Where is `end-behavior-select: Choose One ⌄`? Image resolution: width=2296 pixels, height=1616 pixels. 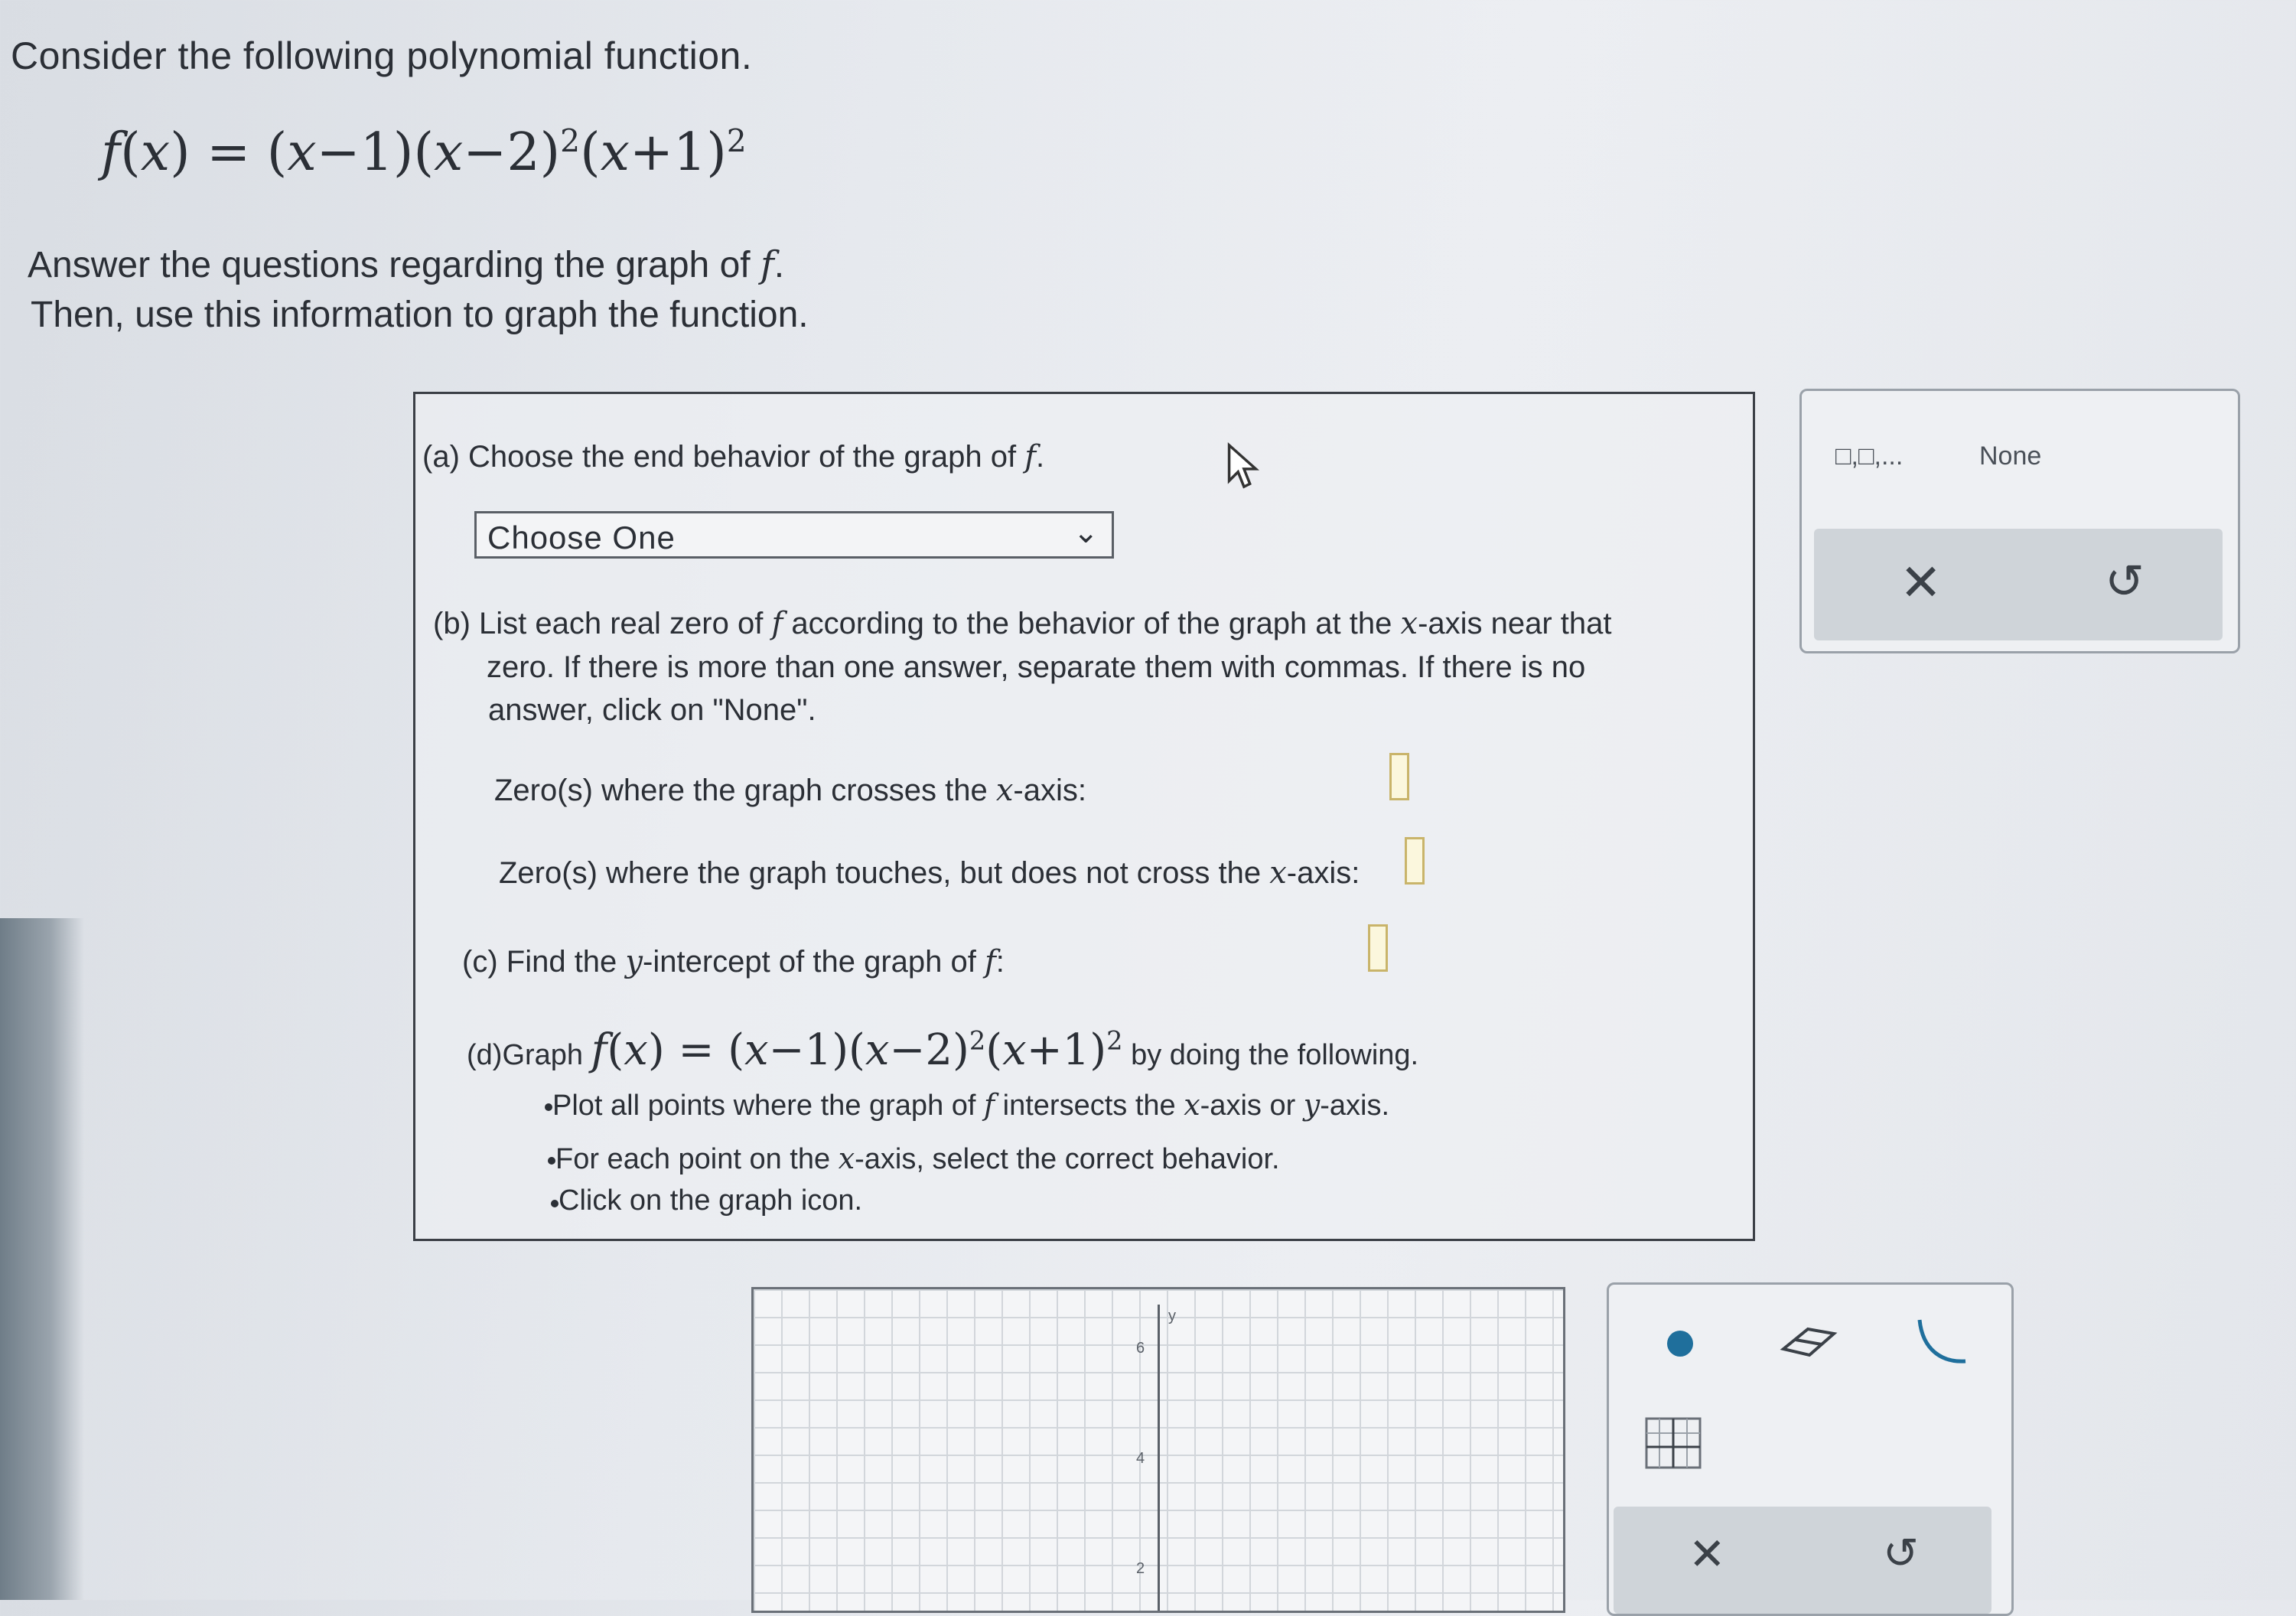
end-behavior-select: Choose One ⌄ is located at coordinates (794, 535).